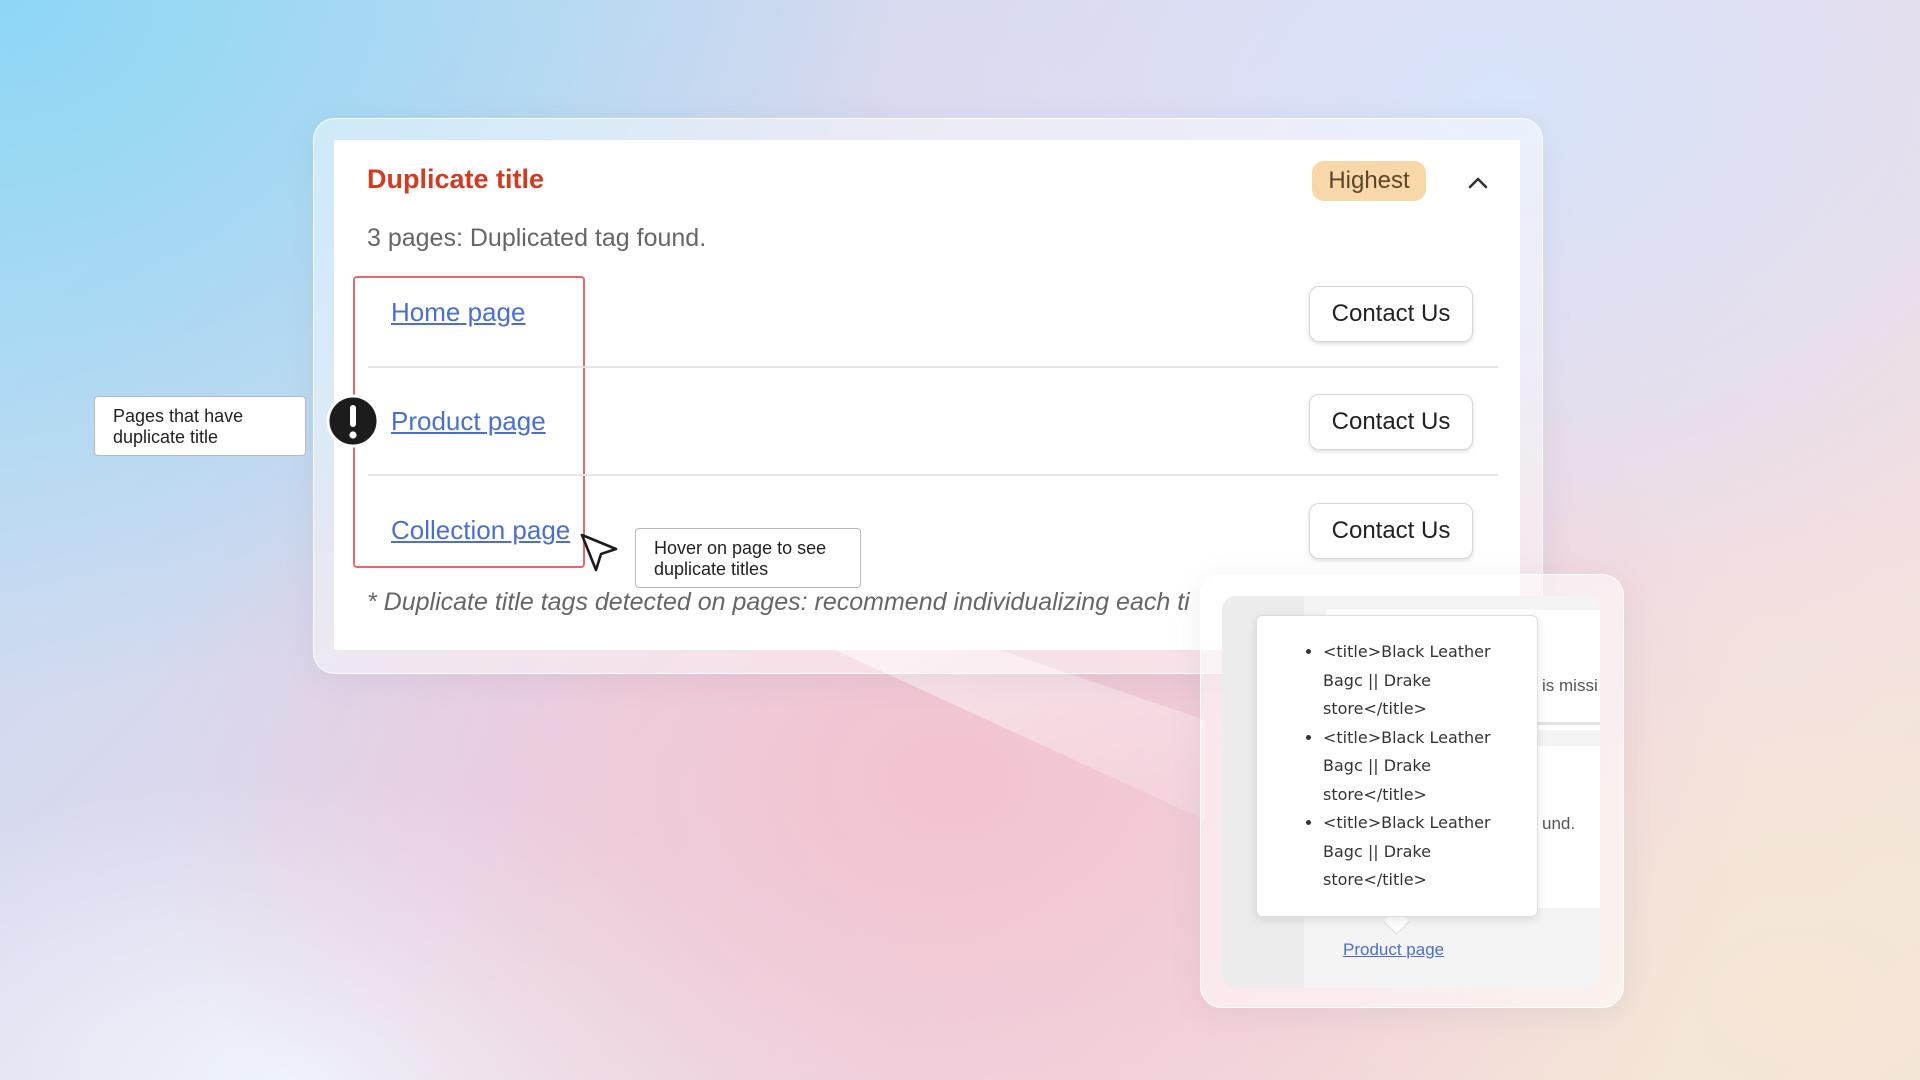 The image size is (1920, 1080). I want to click on zoom-text-fragment: is missi, so click(1570, 685).